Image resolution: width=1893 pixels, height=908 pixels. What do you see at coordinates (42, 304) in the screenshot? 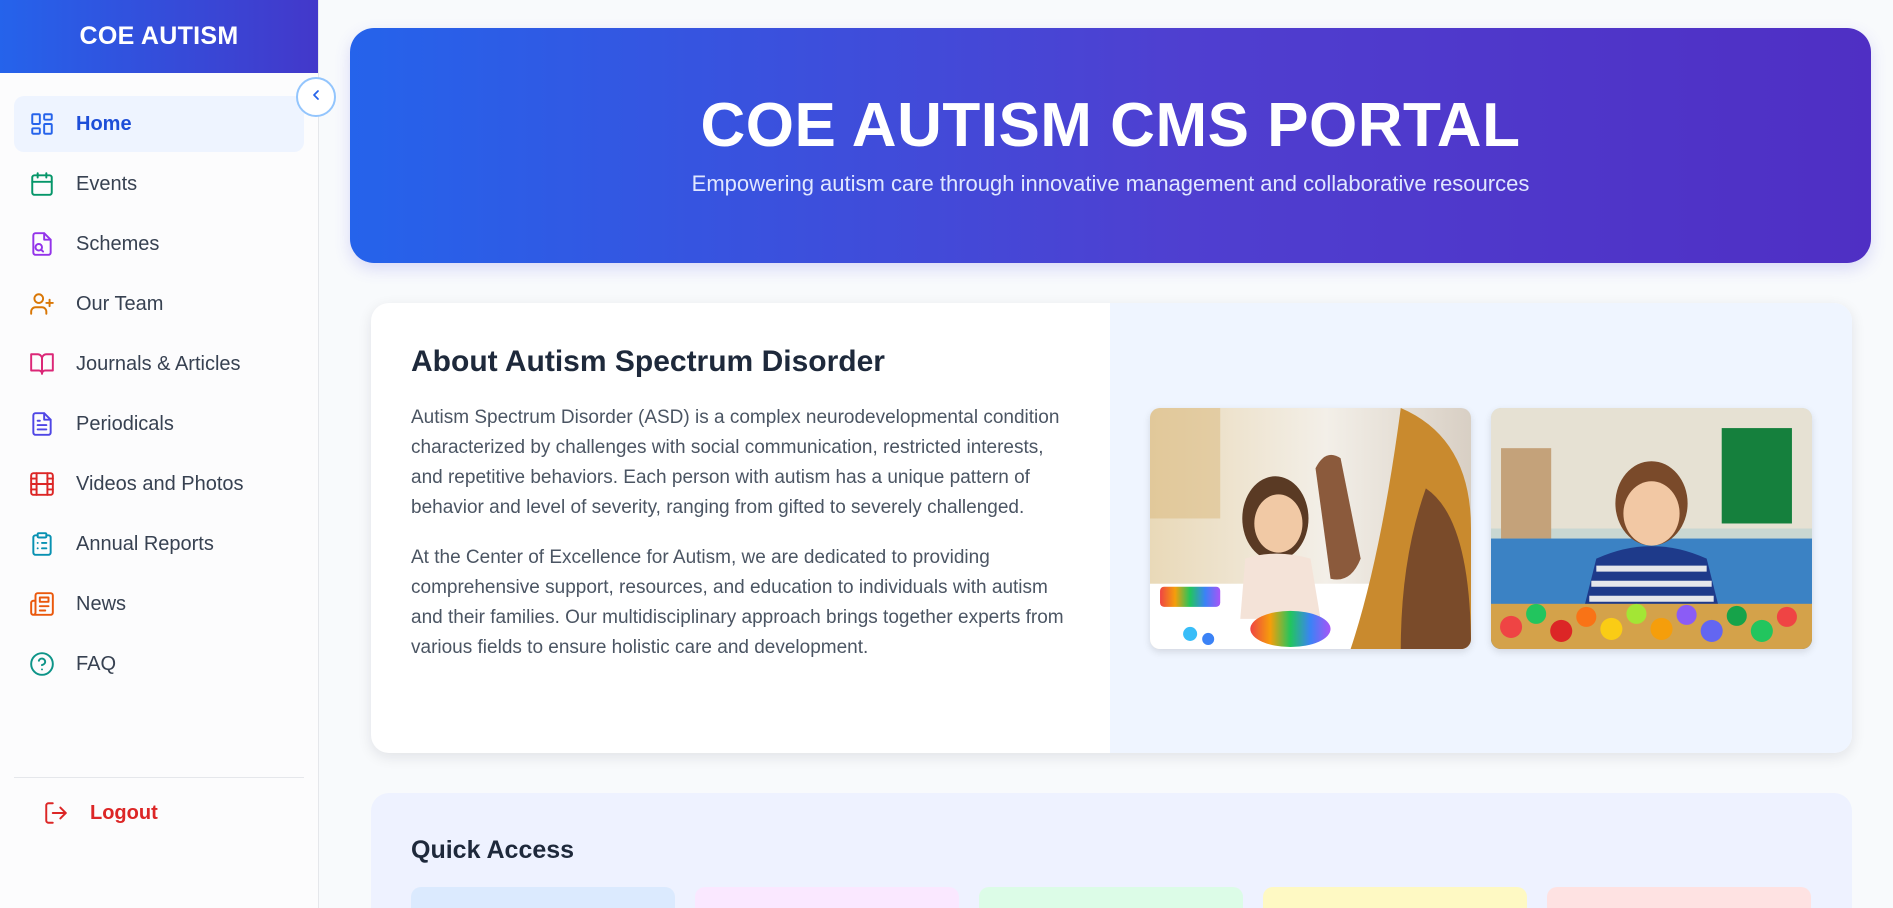
I see `user-plus-icon` at bounding box center [42, 304].